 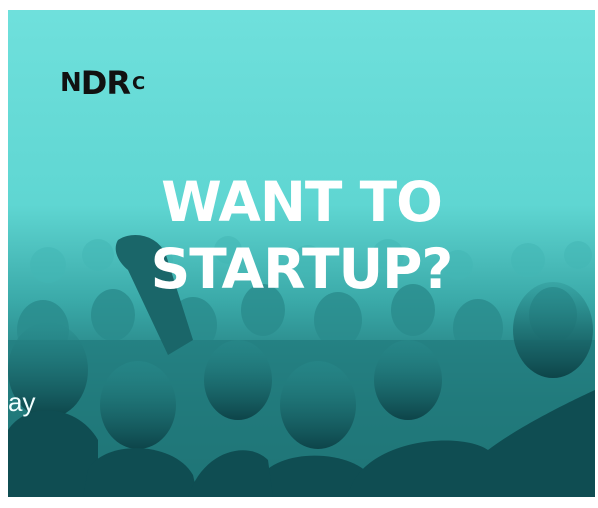 What do you see at coordinates (22, 402) in the screenshot?
I see `partial-side-text: ay` at bounding box center [22, 402].